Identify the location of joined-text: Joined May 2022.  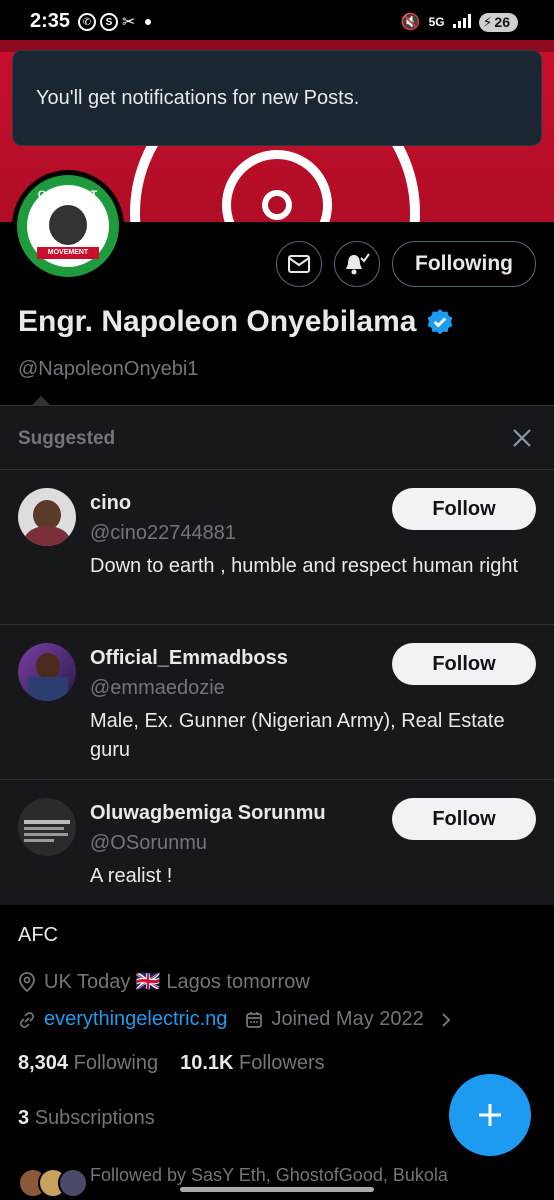
(347, 1019).